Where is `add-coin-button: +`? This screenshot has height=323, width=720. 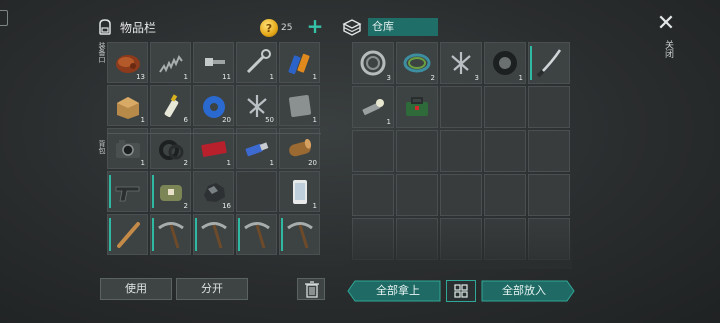 add-coin-button: + is located at coordinates (315, 26).